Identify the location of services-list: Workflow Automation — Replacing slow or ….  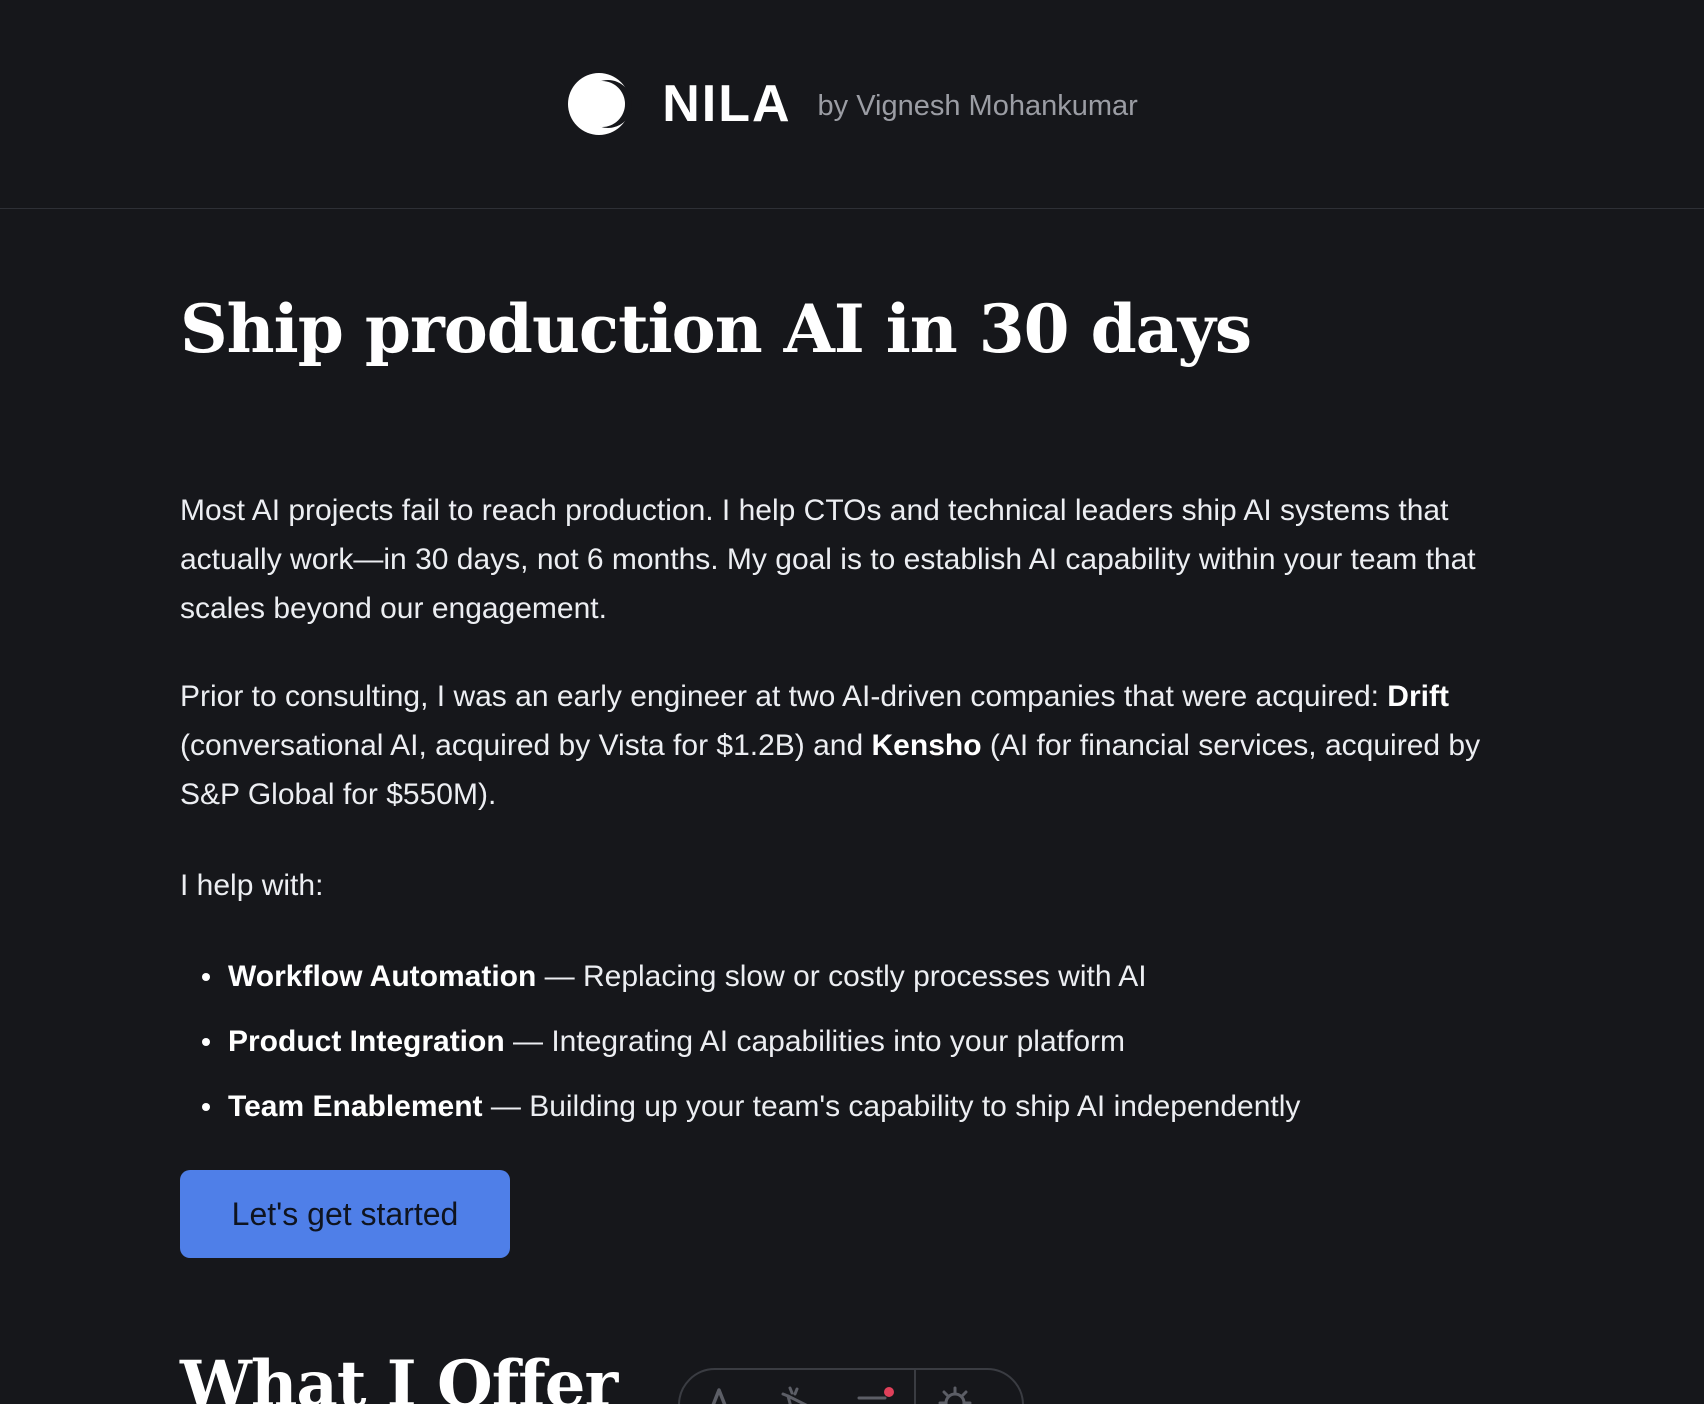
(845, 1041).